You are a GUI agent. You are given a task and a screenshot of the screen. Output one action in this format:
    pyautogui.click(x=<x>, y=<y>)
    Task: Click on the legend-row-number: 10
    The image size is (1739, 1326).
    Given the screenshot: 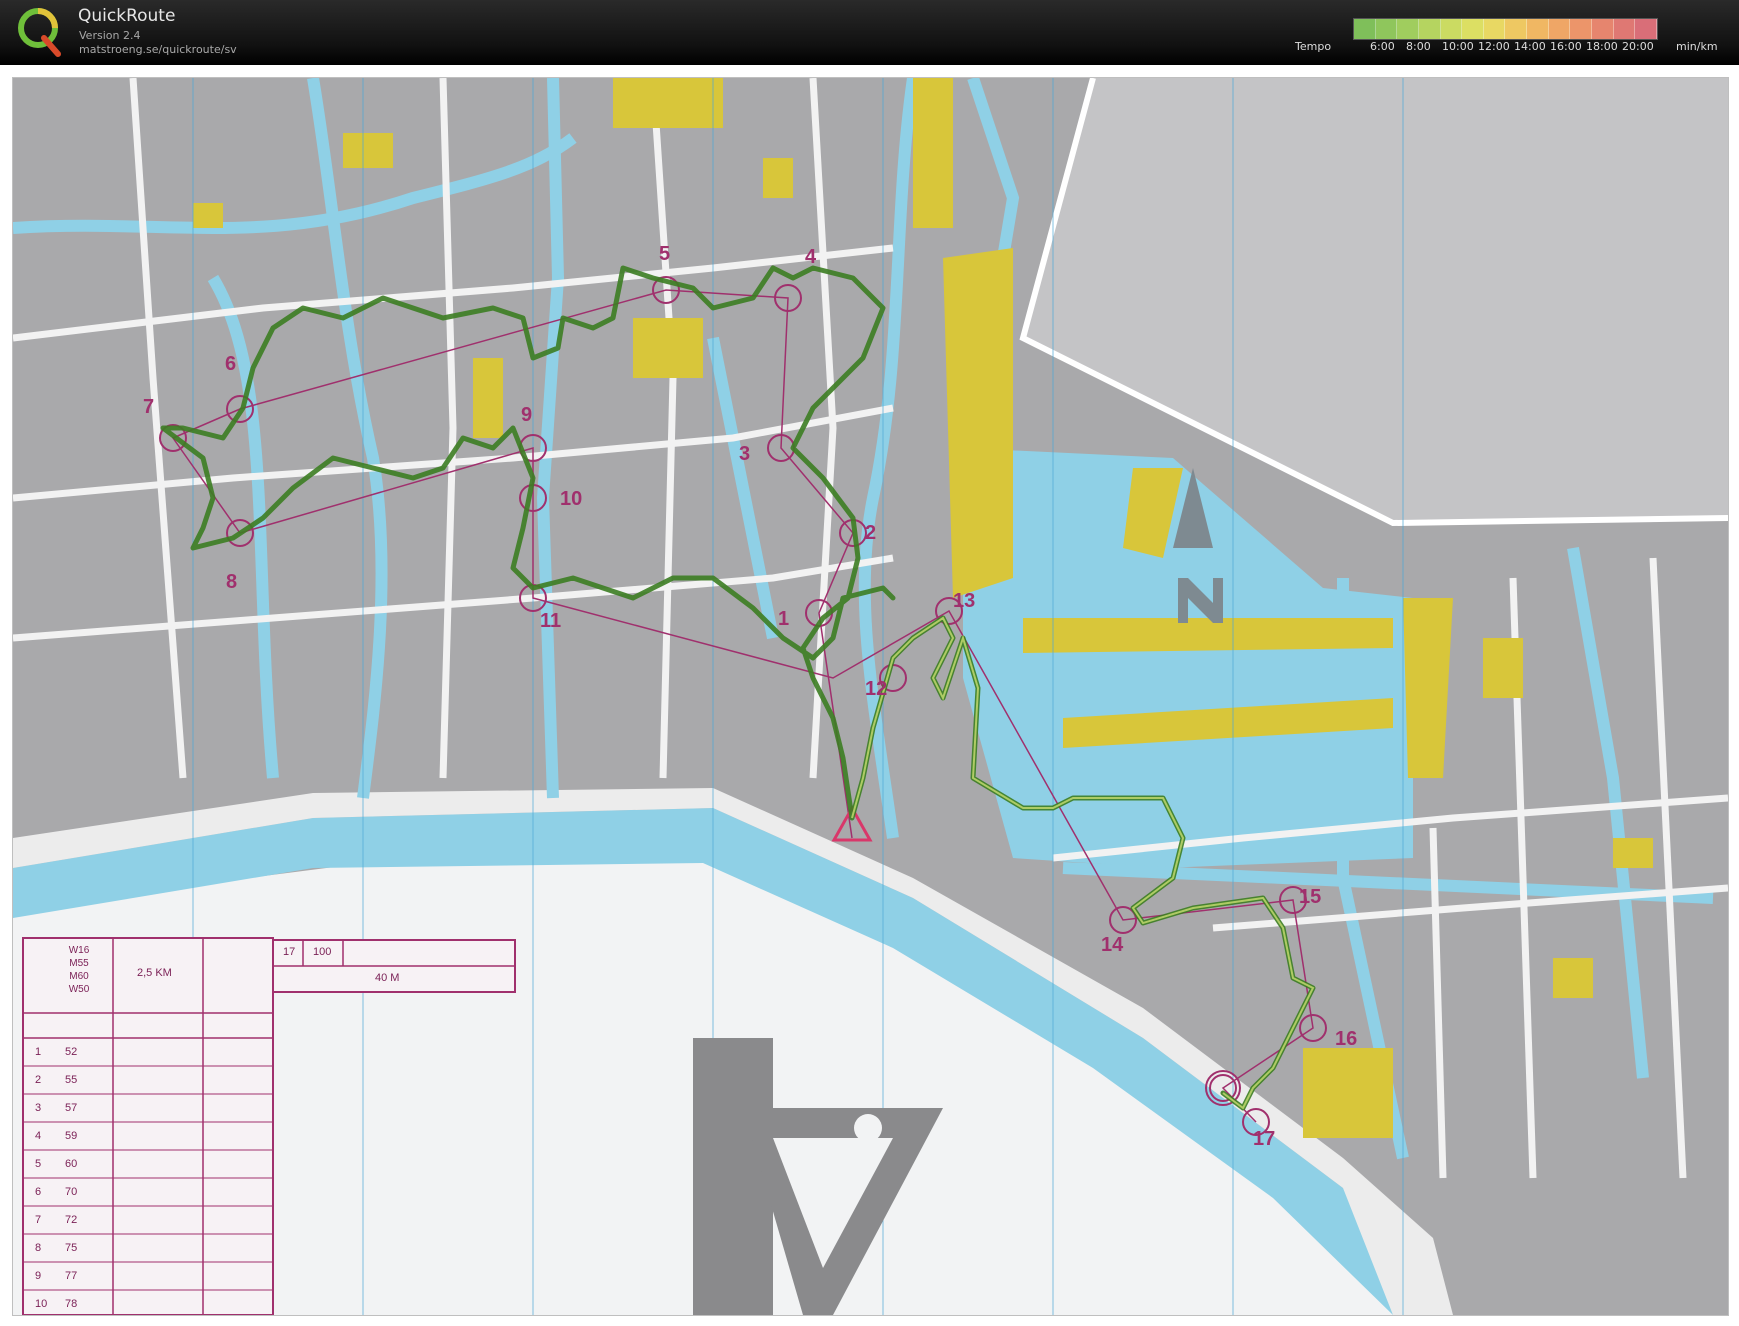 What is the action you would take?
    pyautogui.click(x=41, y=1304)
    